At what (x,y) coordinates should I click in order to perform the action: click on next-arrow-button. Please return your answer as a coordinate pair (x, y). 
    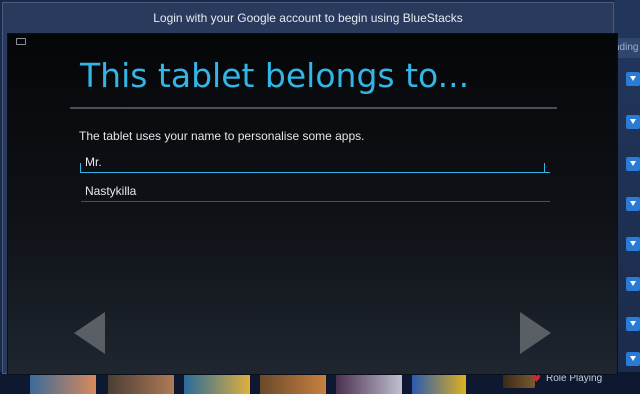
    Looking at the image, I should click on (535, 333).